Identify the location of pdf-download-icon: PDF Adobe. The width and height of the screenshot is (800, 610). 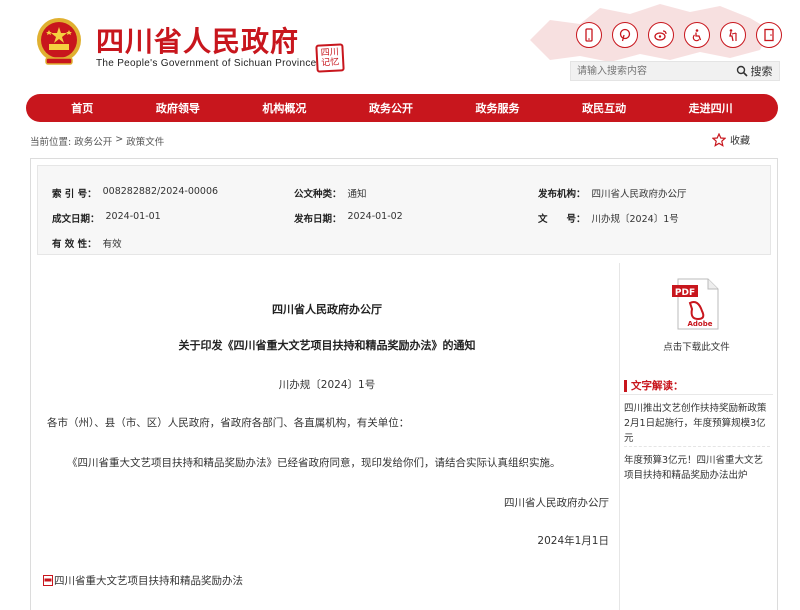
(696, 304).